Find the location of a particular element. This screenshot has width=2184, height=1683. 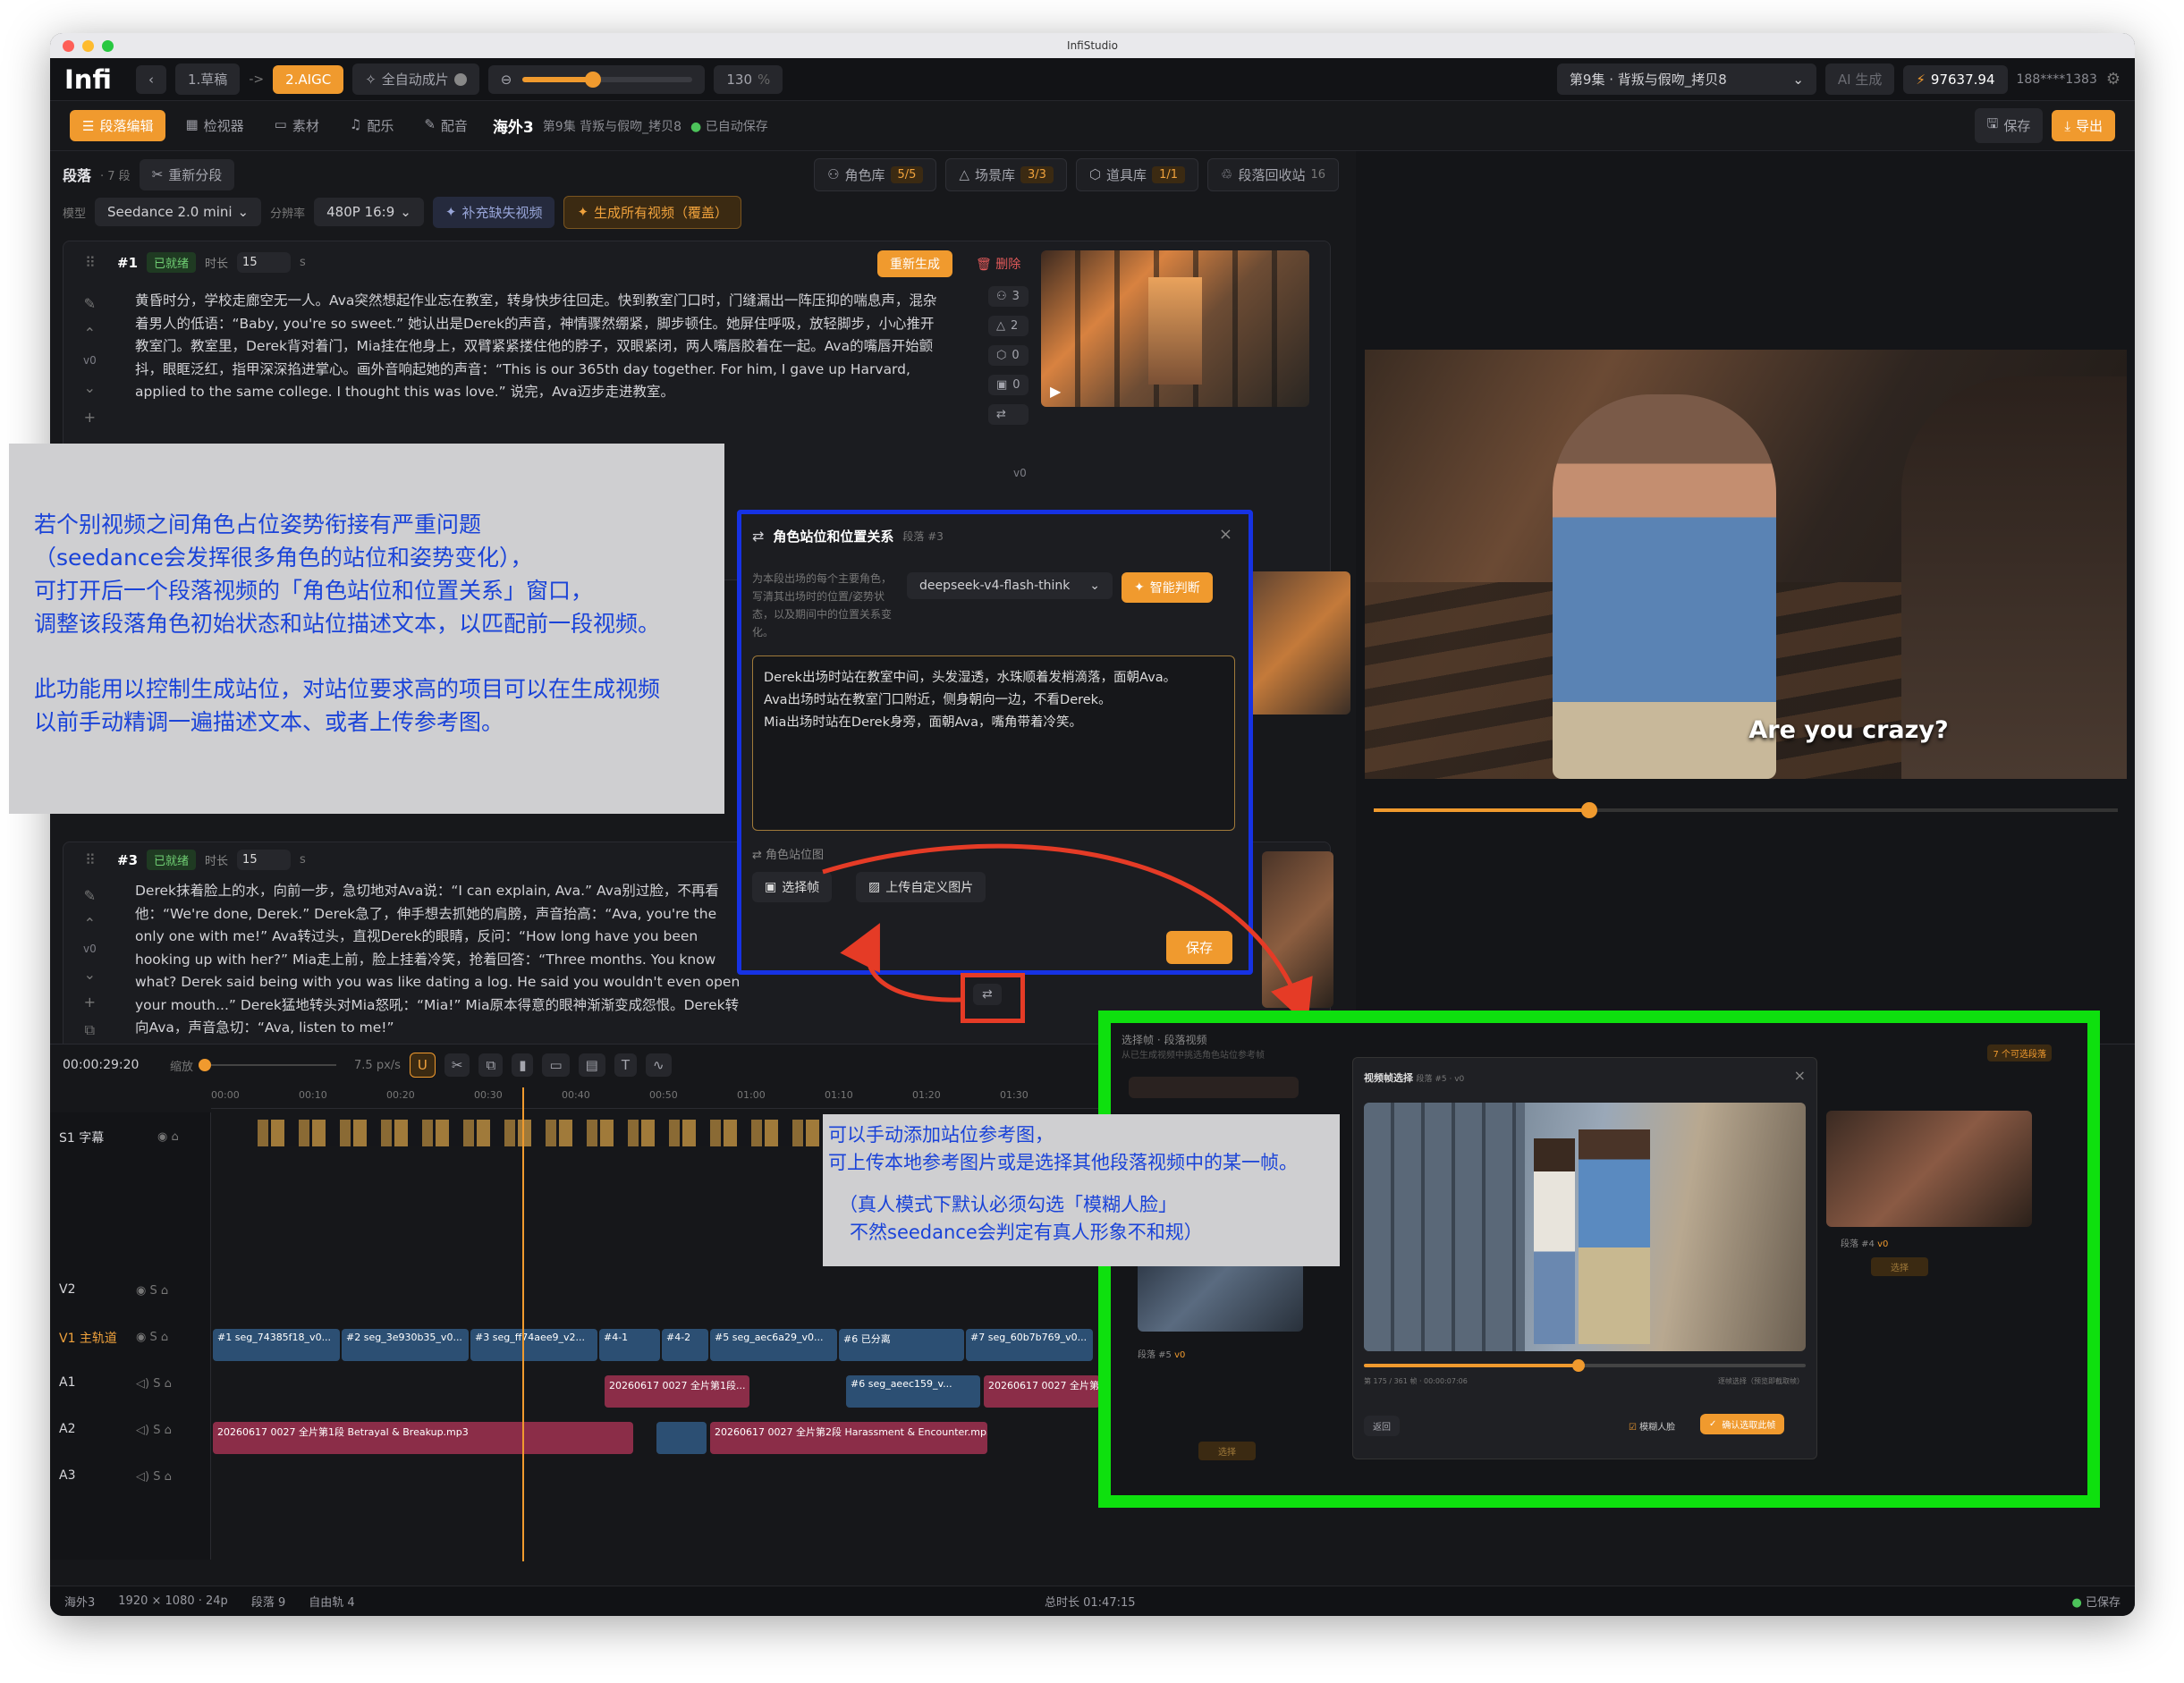

checkbox-icon: ☑ is located at coordinates (1633, 1428).